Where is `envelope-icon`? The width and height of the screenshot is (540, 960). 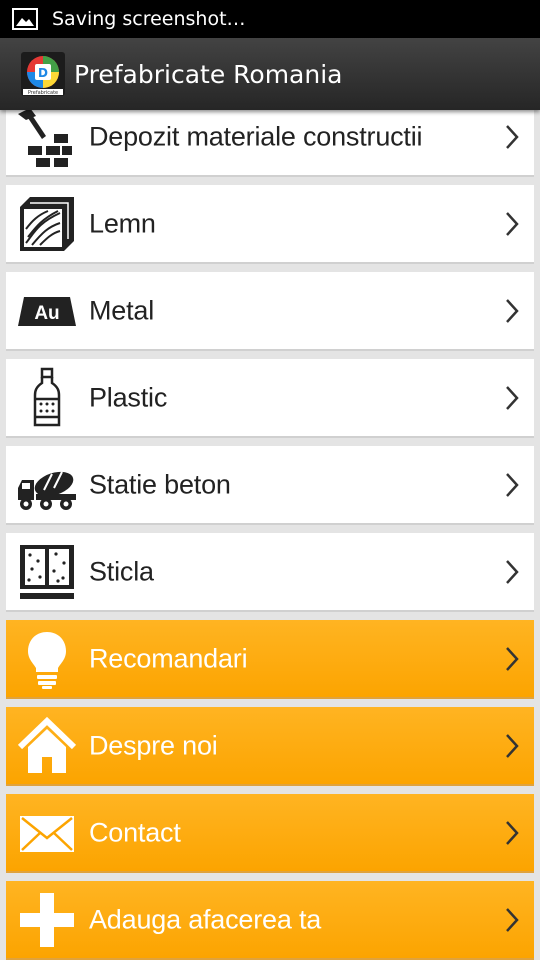 envelope-icon is located at coordinates (47, 833).